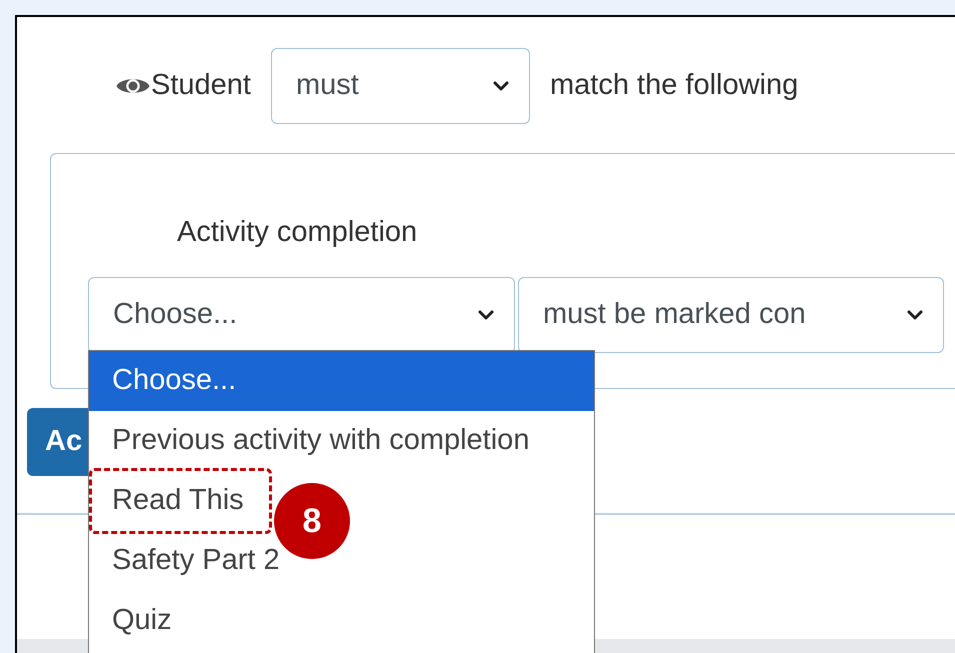 Image resolution: width=955 pixels, height=653 pixels. I want to click on dropdown-option: Quiz, so click(341, 621).